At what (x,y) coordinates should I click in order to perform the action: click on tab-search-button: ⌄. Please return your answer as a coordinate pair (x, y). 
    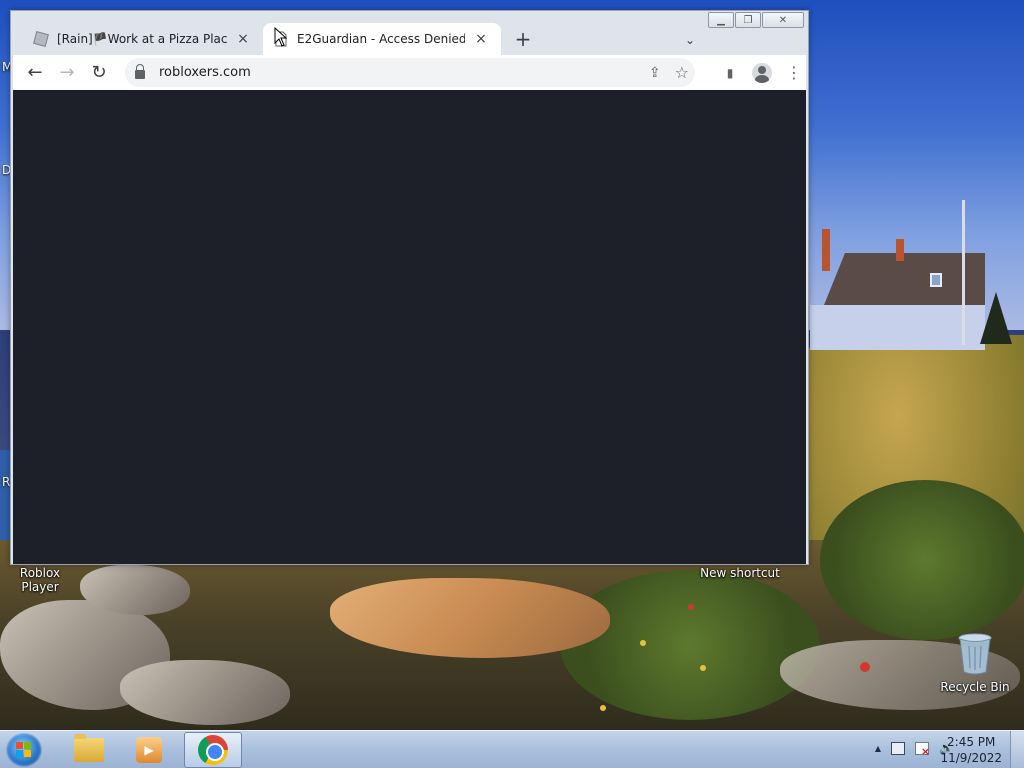
    Looking at the image, I should click on (690, 40).